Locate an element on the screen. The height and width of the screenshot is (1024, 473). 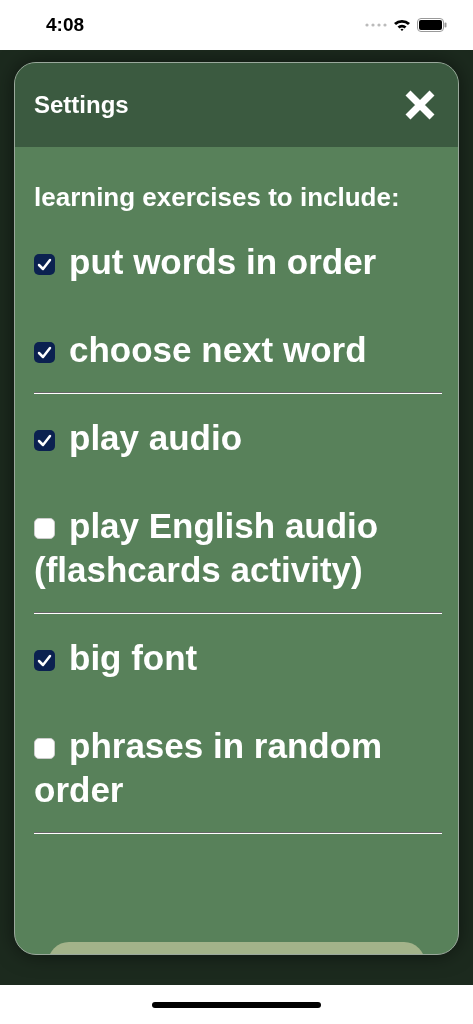
option-label: play English audio (flashcards activity) is located at coordinates (238, 548).